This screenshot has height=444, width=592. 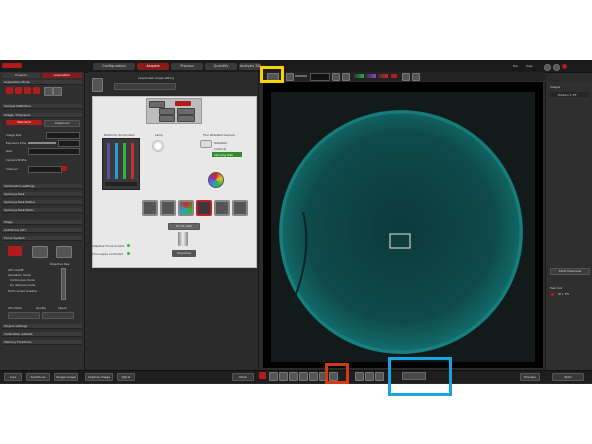 What do you see at coordinates (250, 66) in the screenshot?
I see `tab-analysis-3d: Analysis 3D` at bounding box center [250, 66].